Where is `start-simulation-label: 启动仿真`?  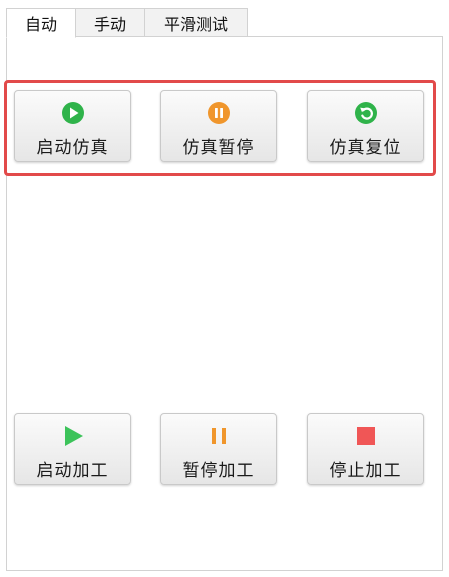 start-simulation-label: 启动仿真 is located at coordinates (72, 148).